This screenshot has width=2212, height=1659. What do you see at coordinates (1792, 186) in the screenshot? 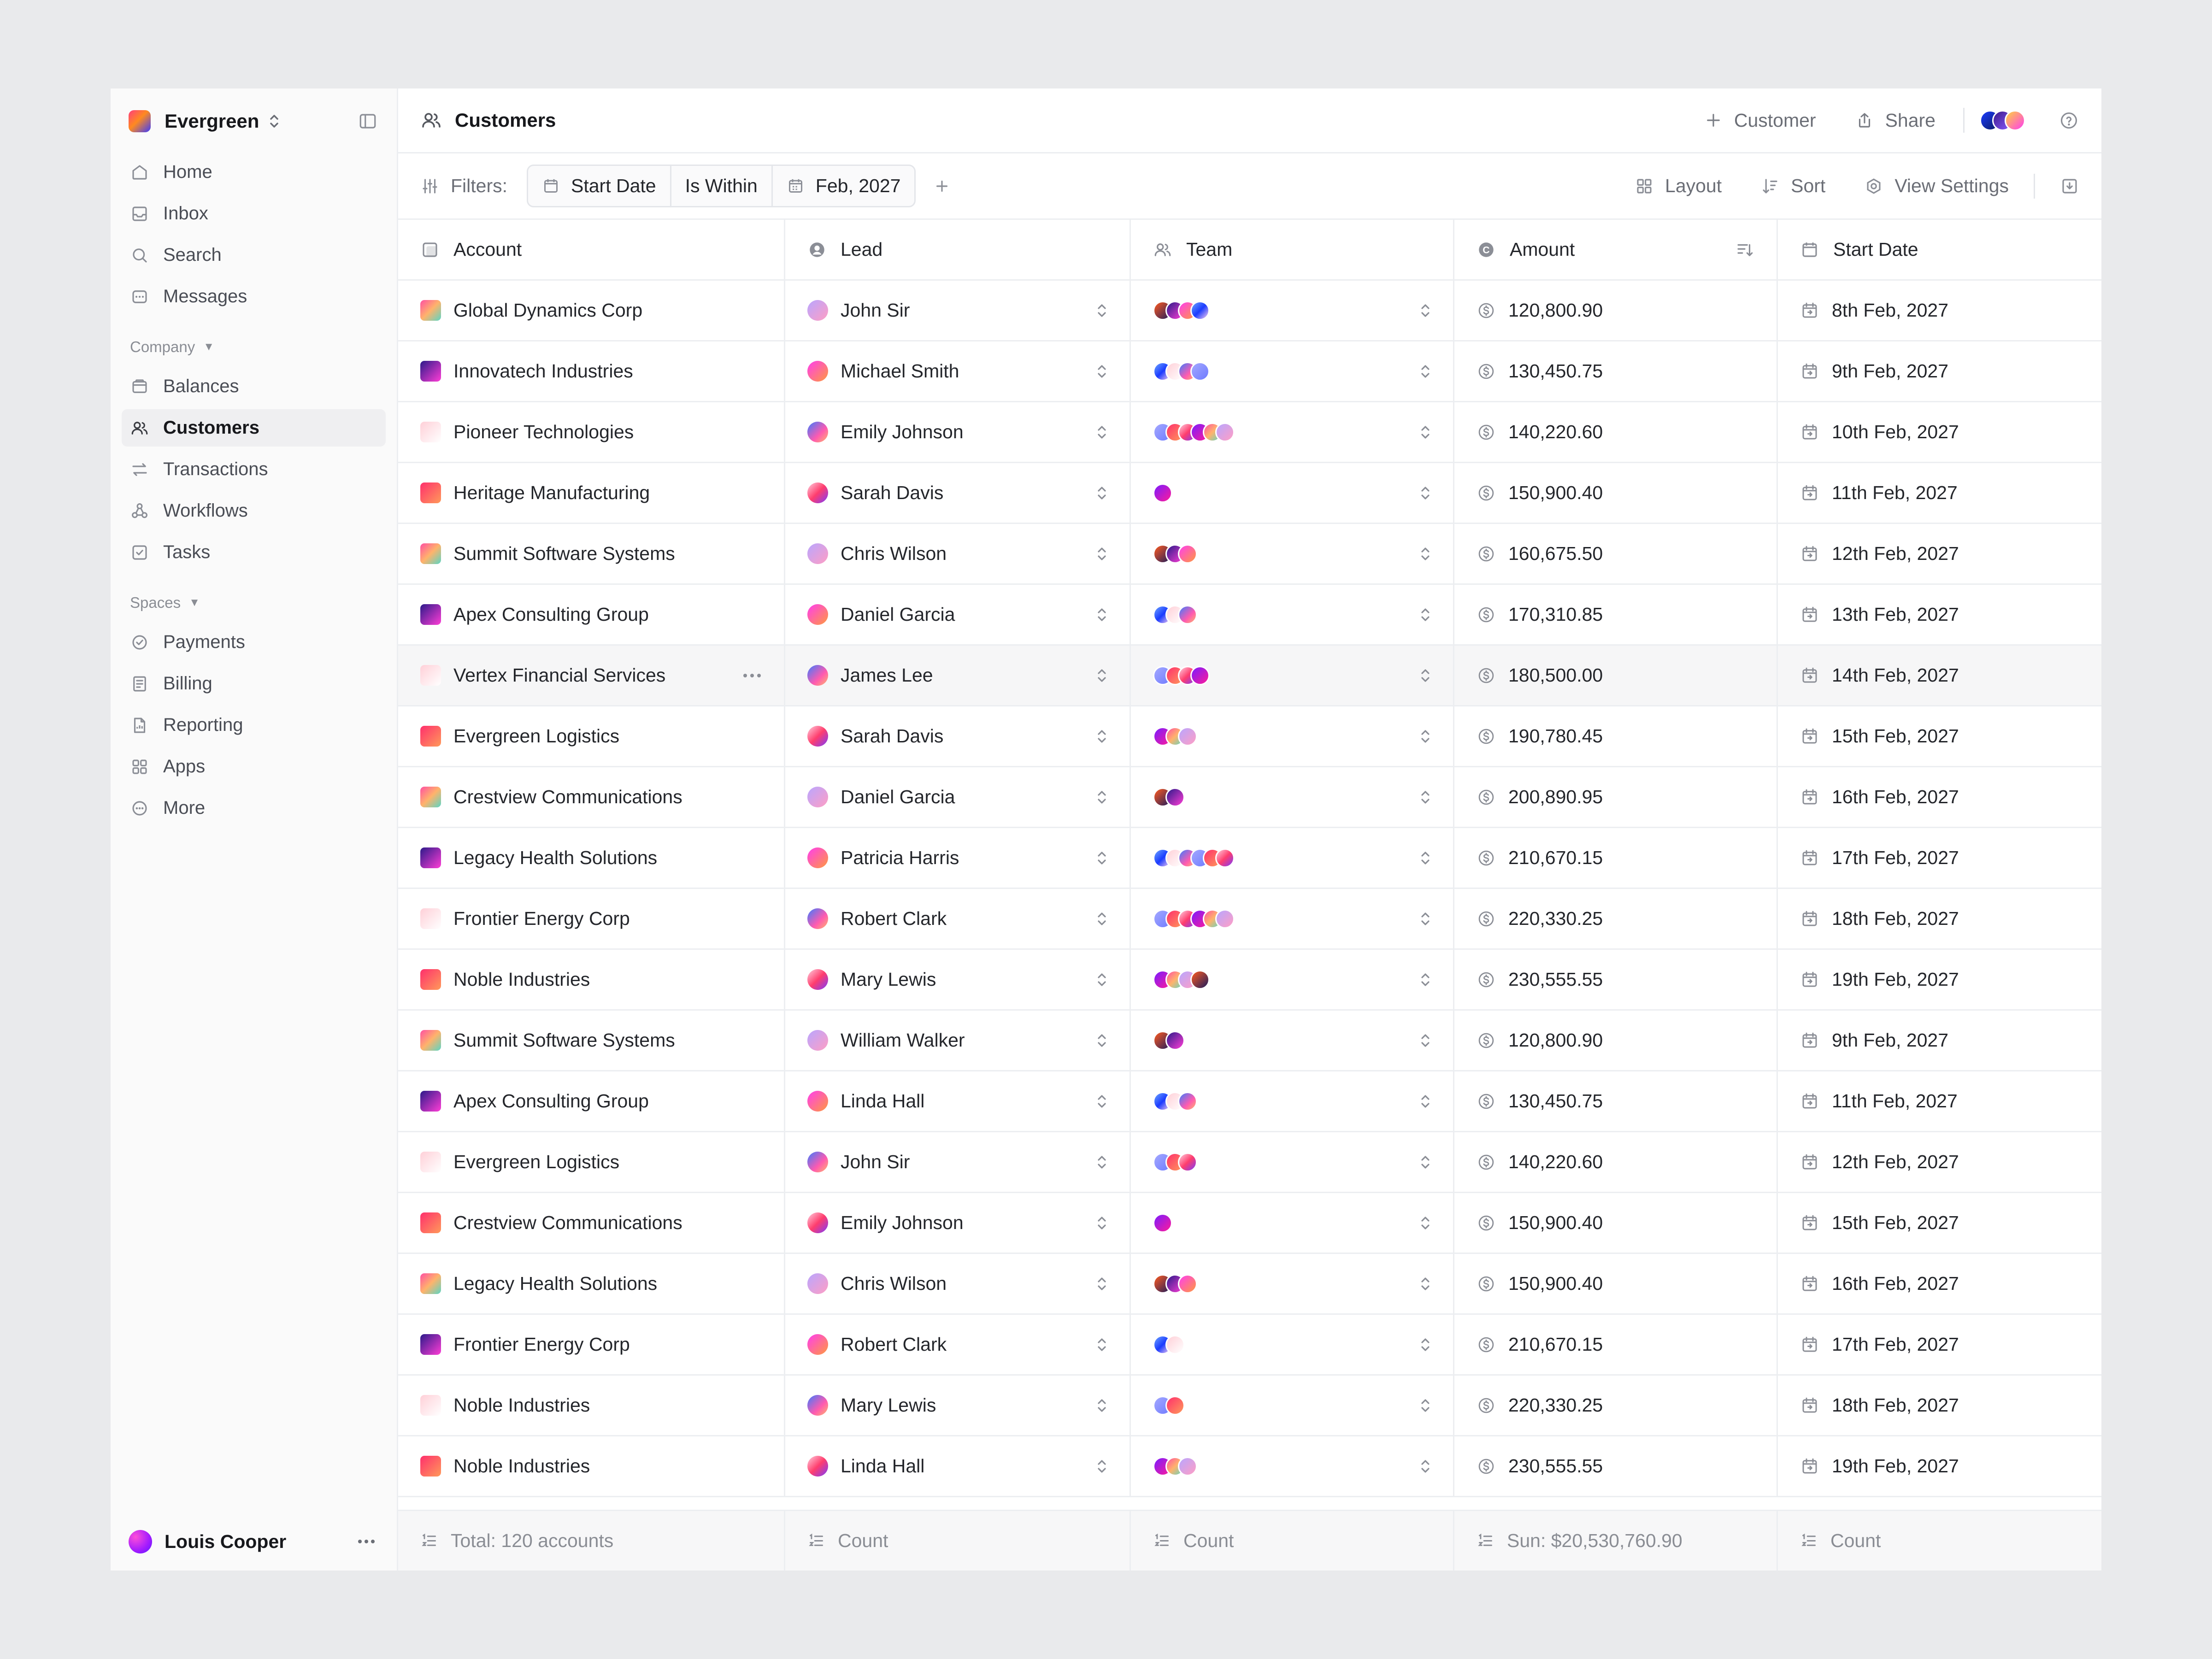
I see `sort-button: Sort` at bounding box center [1792, 186].